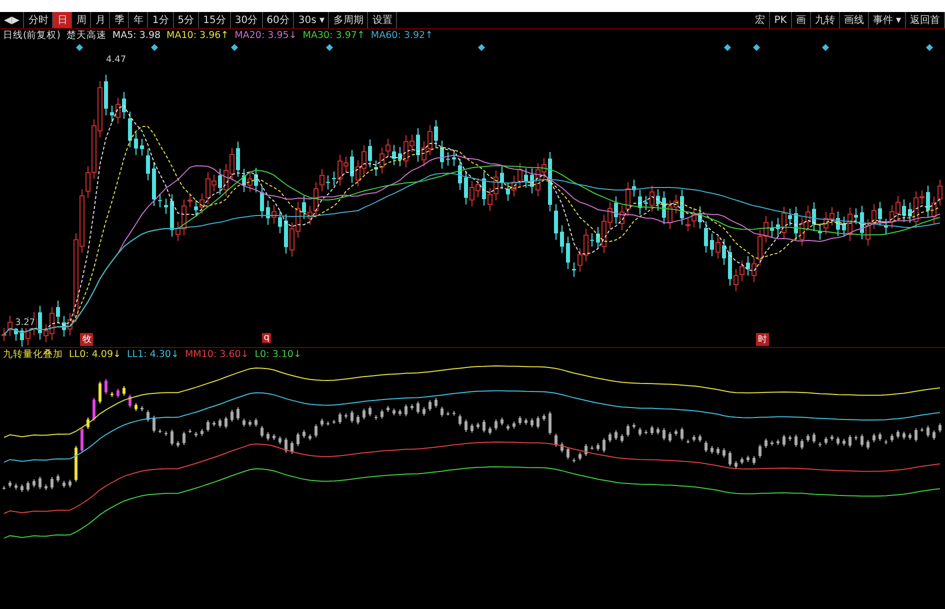 The image size is (945, 609). What do you see at coordinates (402, 35) in the screenshot?
I see `ma-legend: MA60: 3.92↑` at bounding box center [402, 35].